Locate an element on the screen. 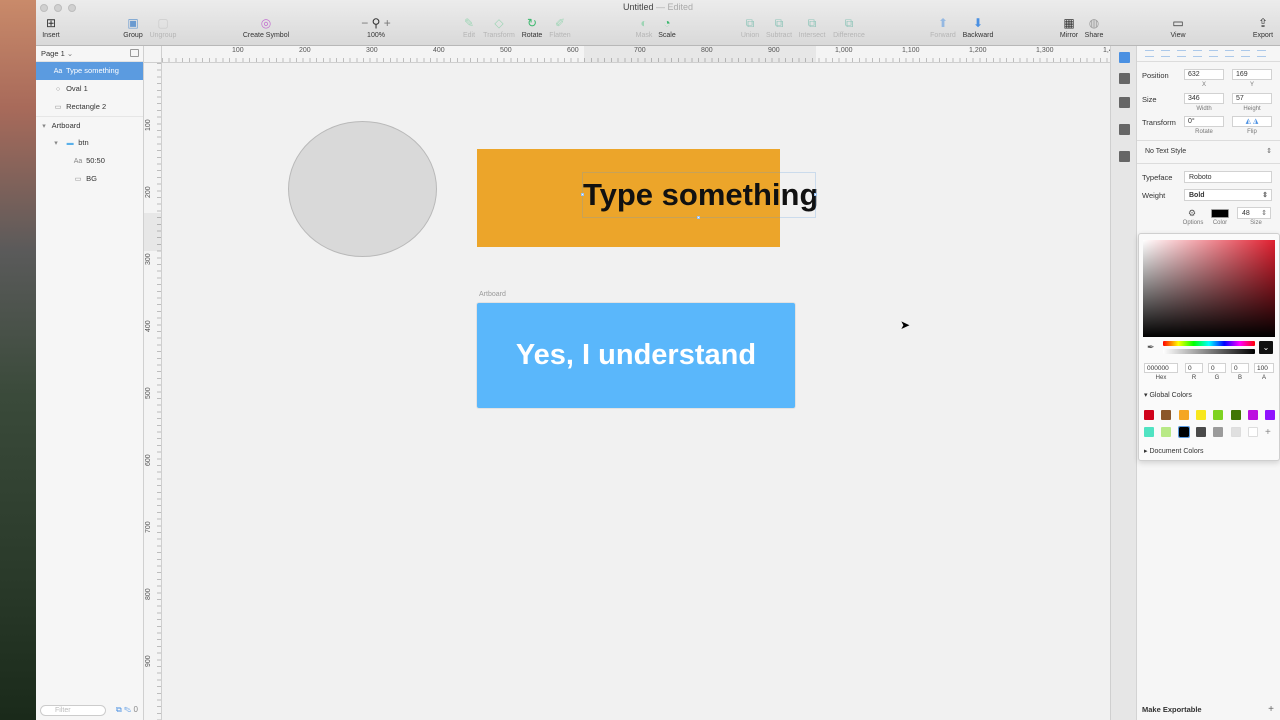 The width and height of the screenshot is (1280, 720). mask-button: ◐ Mask is located at coordinates (644, 27).